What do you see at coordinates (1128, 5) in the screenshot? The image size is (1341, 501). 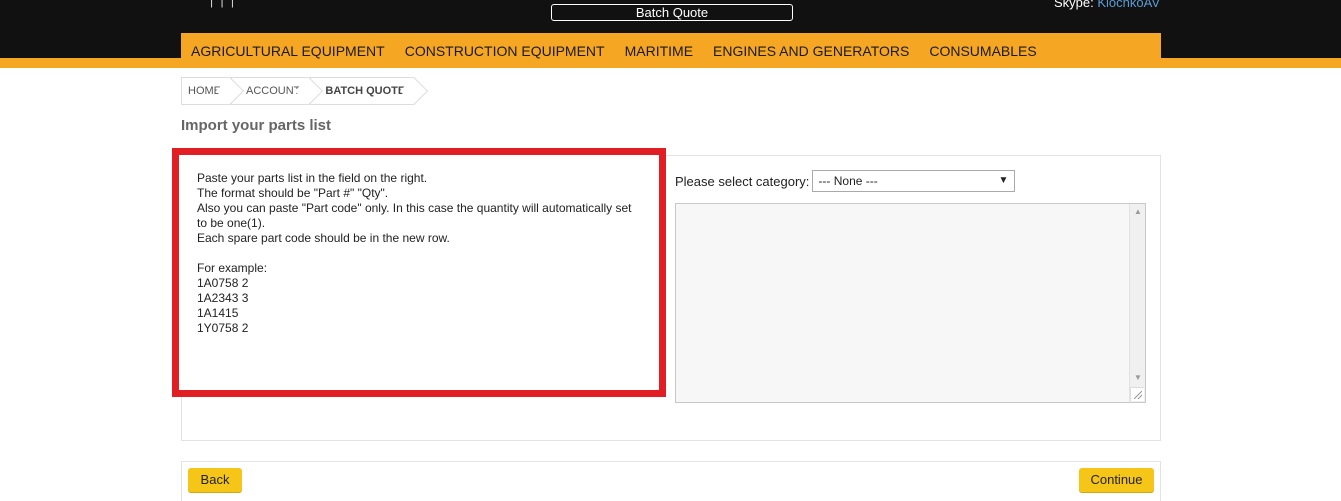 I see `skype-user-link: KlochkoAV` at bounding box center [1128, 5].